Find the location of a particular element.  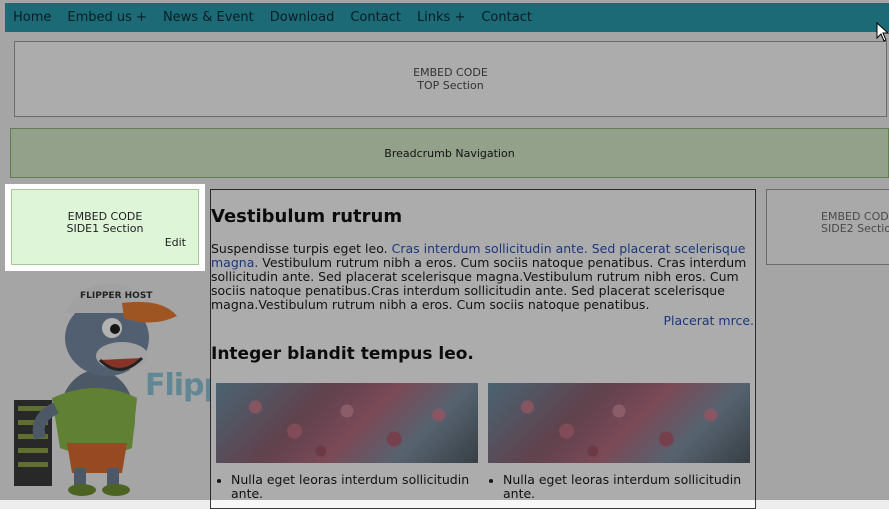

embed-side2-section: EMBED CODE SIDE2 Section is located at coordinates (827, 227).